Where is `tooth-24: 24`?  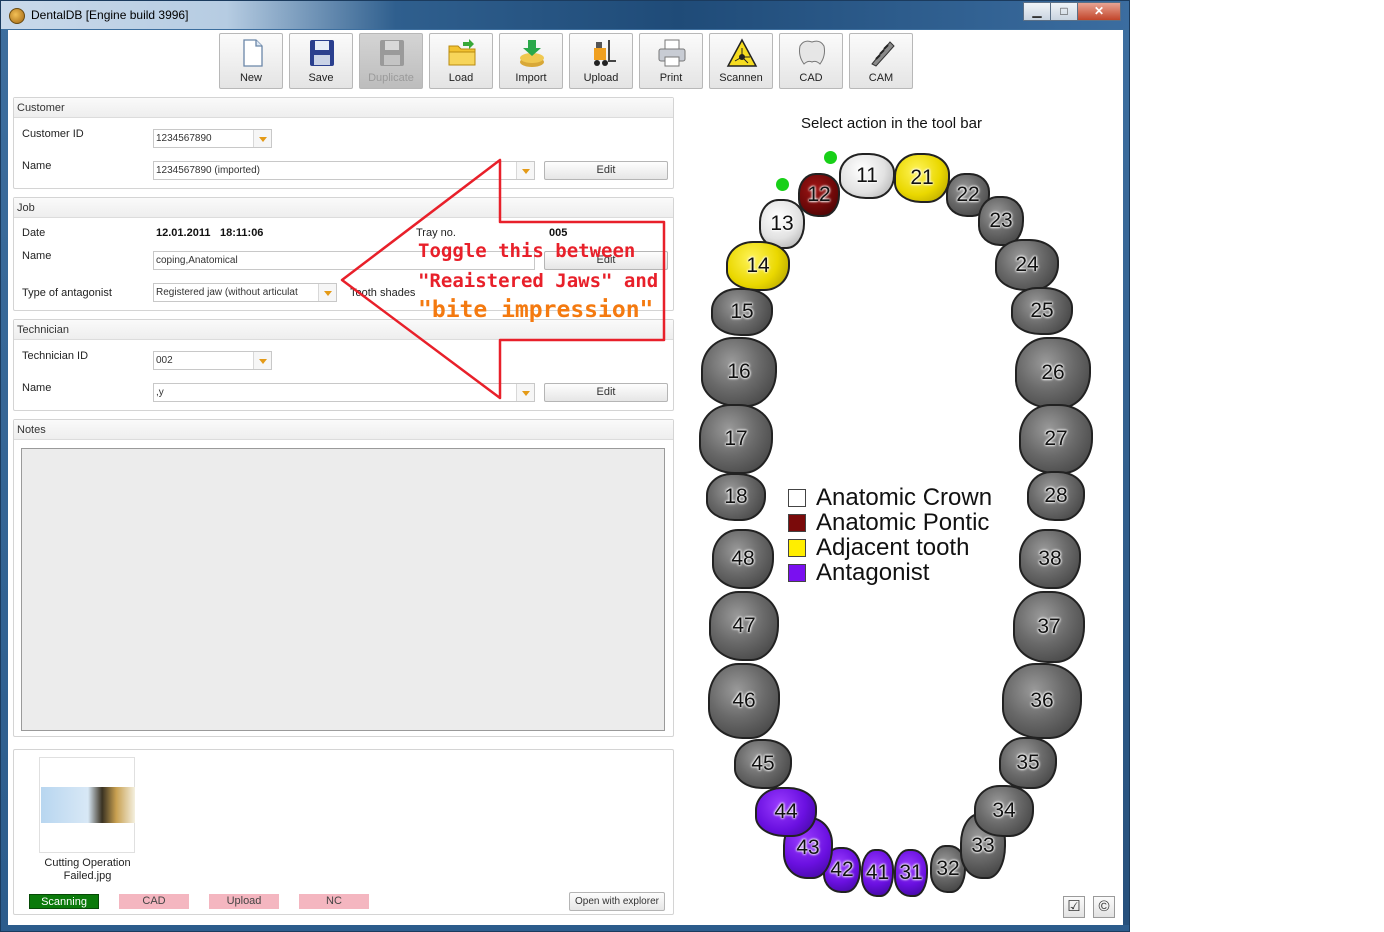
tooth-24: 24 is located at coordinates (1027, 265).